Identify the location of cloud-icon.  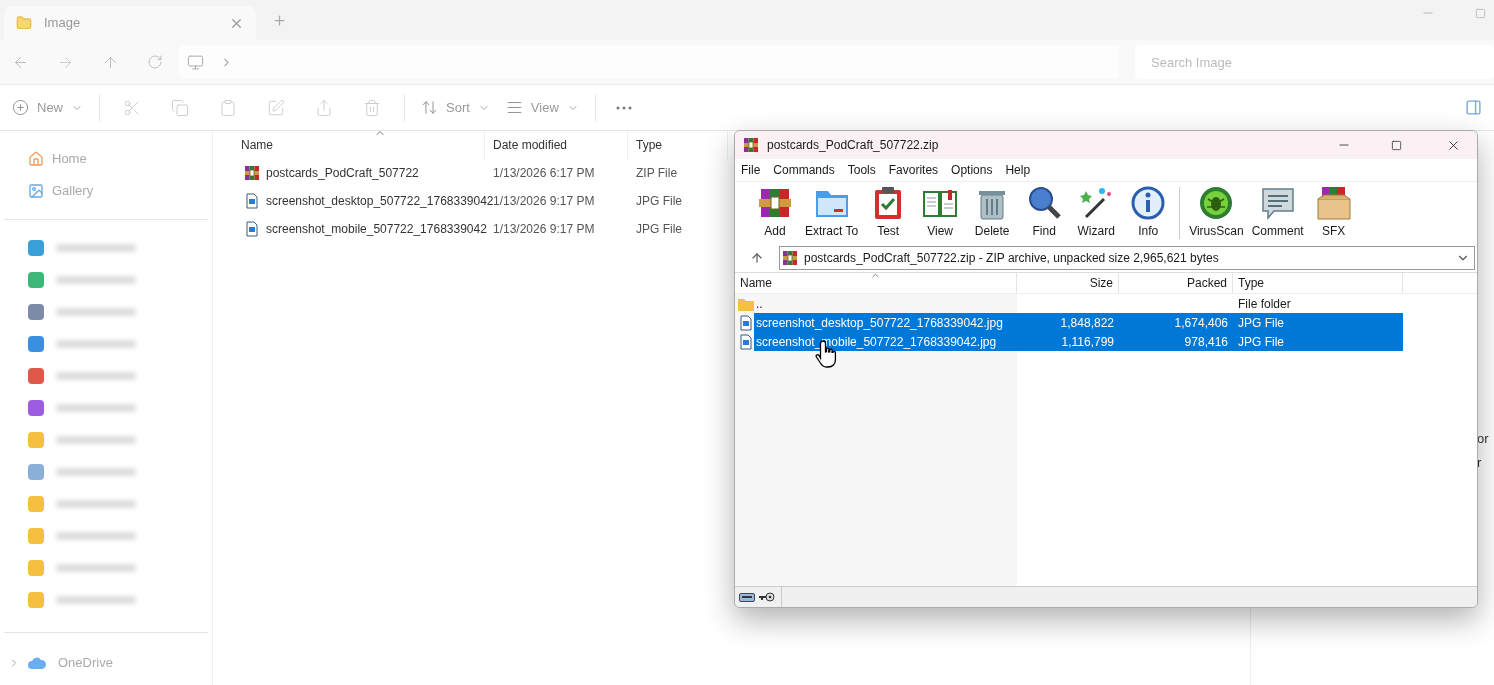
(37, 663).